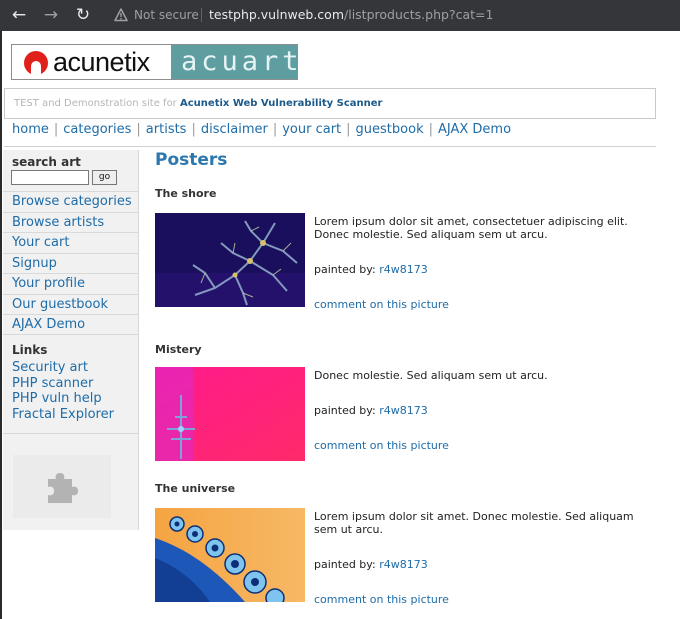  I want to click on nav-guestbook: guestbook, so click(390, 129).